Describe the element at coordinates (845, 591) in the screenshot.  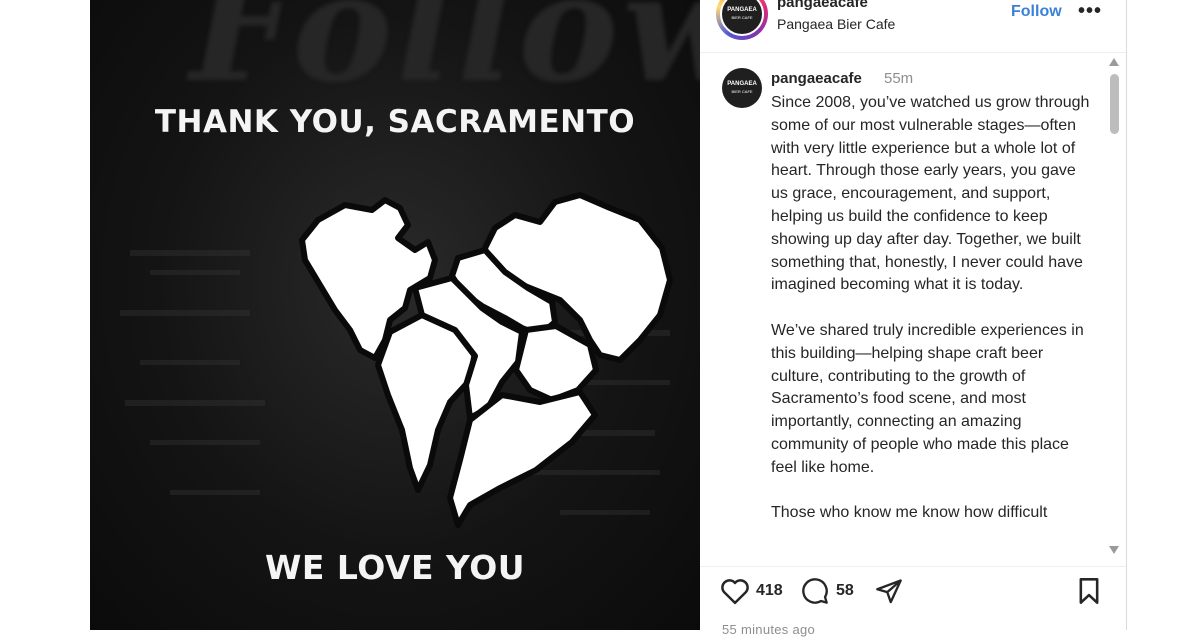
I see `comment-count: 58` at that location.